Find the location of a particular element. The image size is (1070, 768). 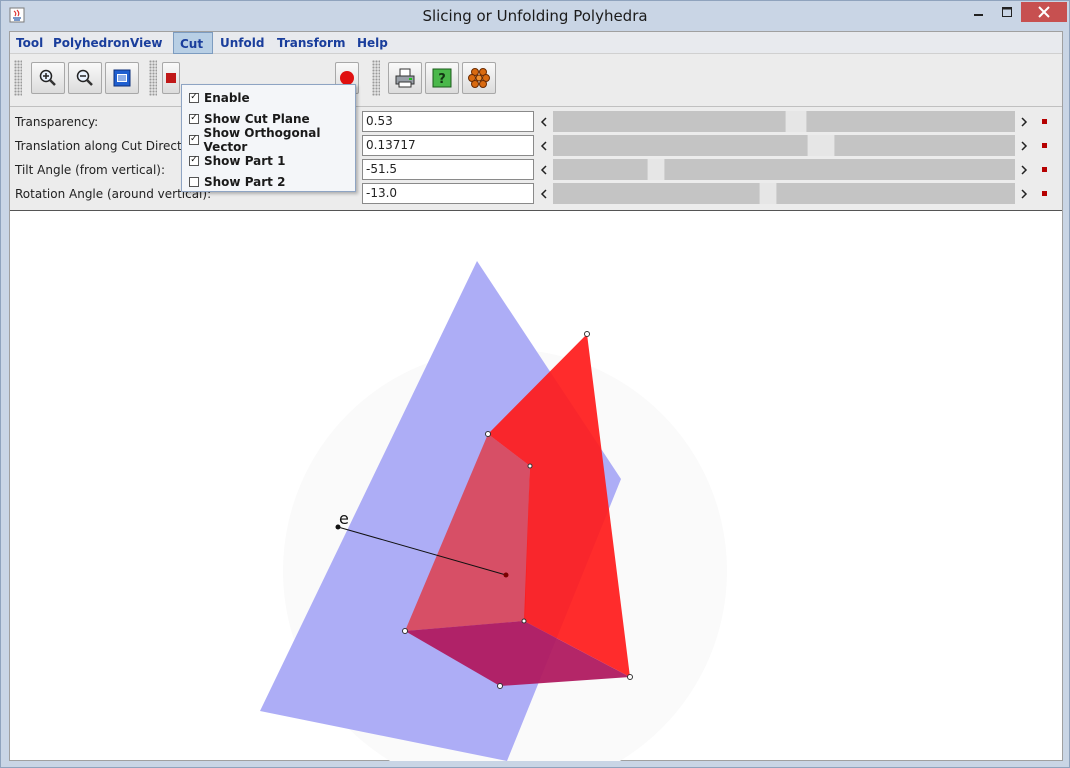

tilt-angle-field: -51.5 is located at coordinates (448, 169).